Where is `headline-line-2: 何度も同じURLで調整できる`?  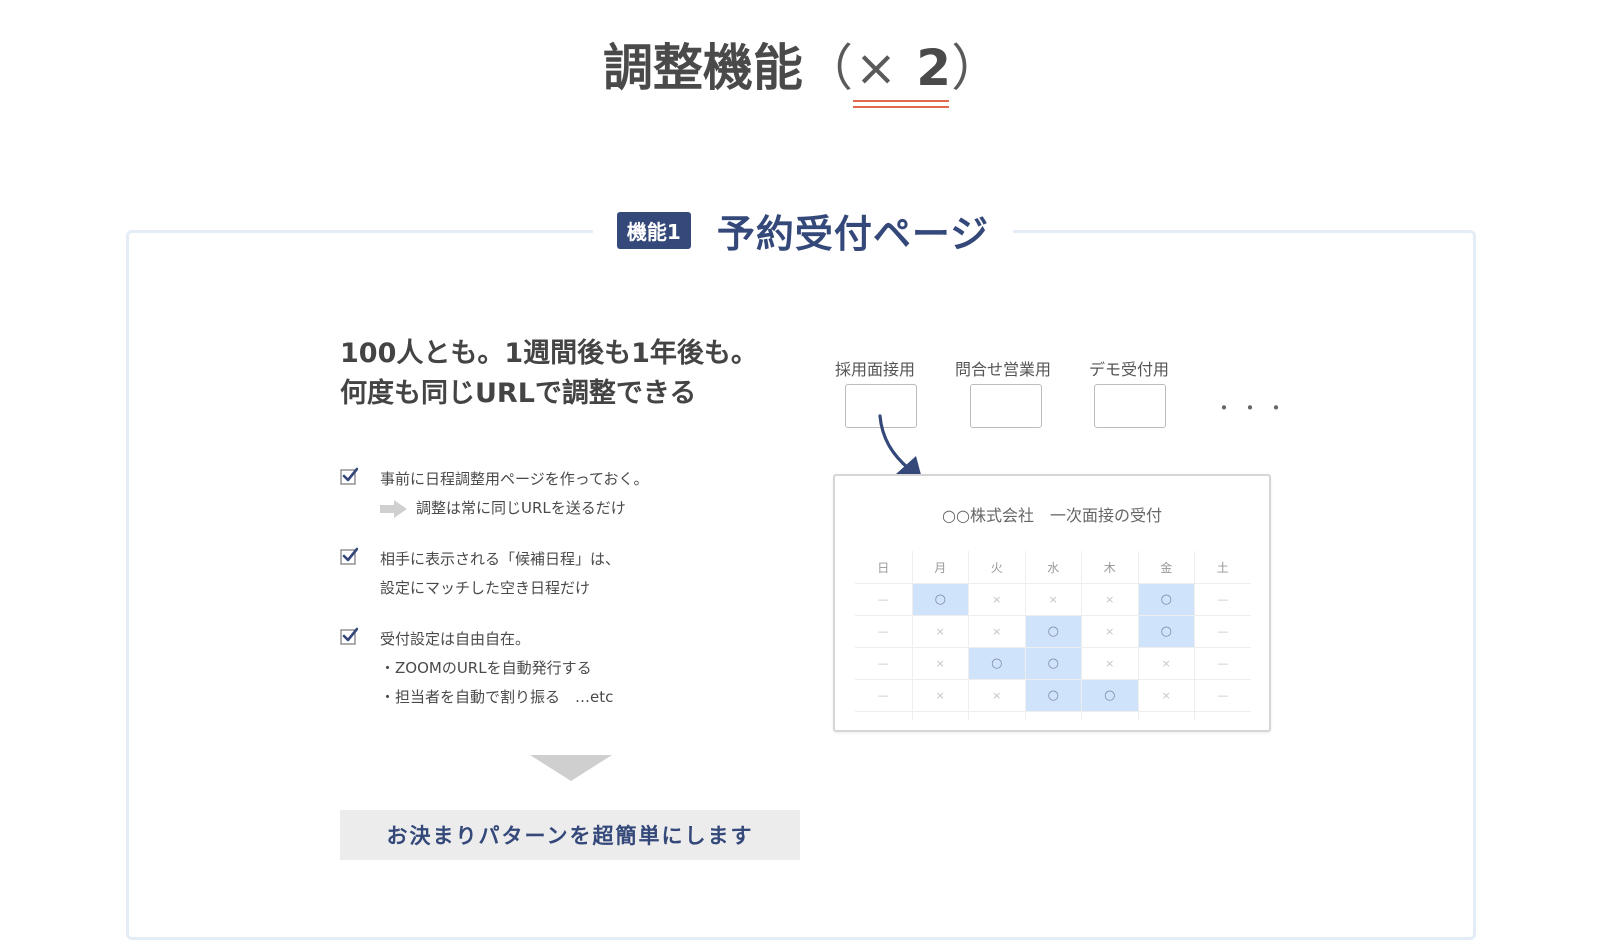 headline-line-2: 何度も同じURLで調整できる is located at coordinates (518, 393).